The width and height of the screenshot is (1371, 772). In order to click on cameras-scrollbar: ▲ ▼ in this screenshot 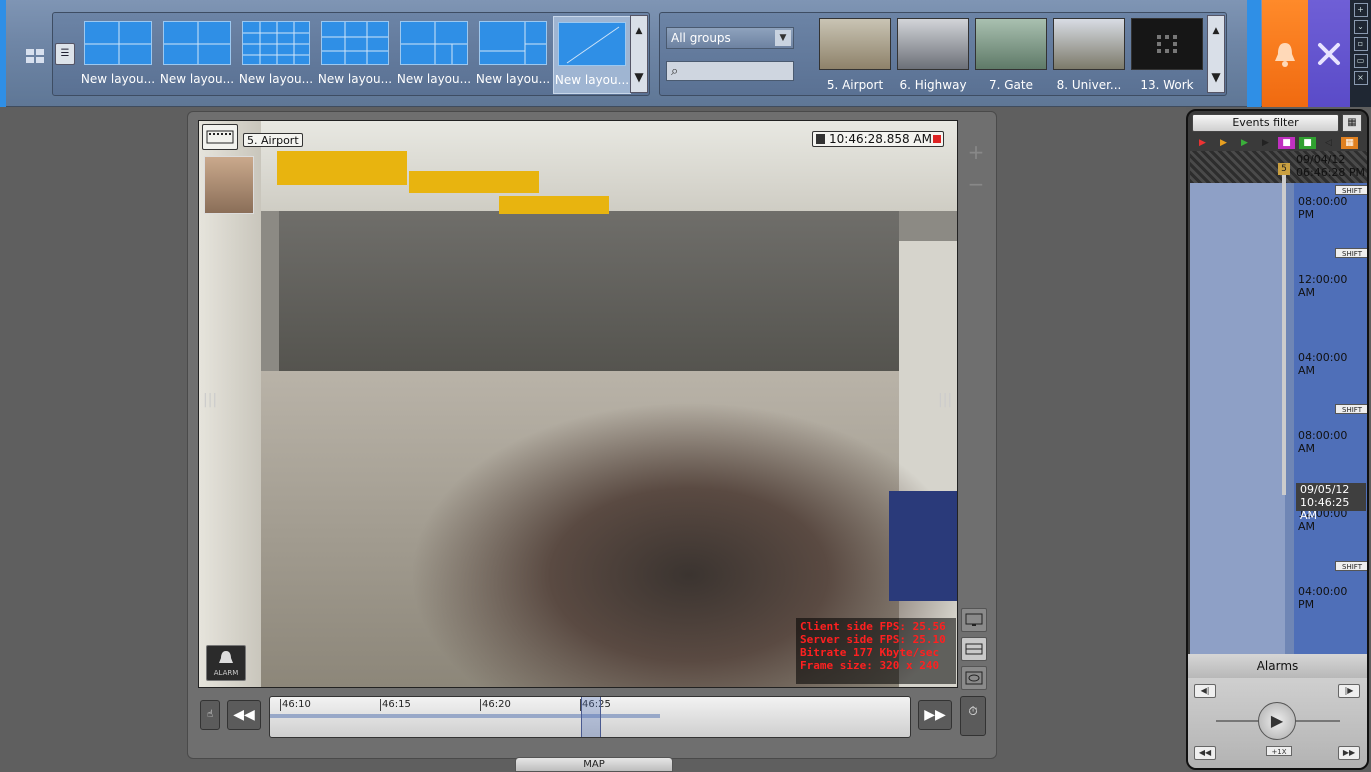, I will do `click(1216, 54)`.